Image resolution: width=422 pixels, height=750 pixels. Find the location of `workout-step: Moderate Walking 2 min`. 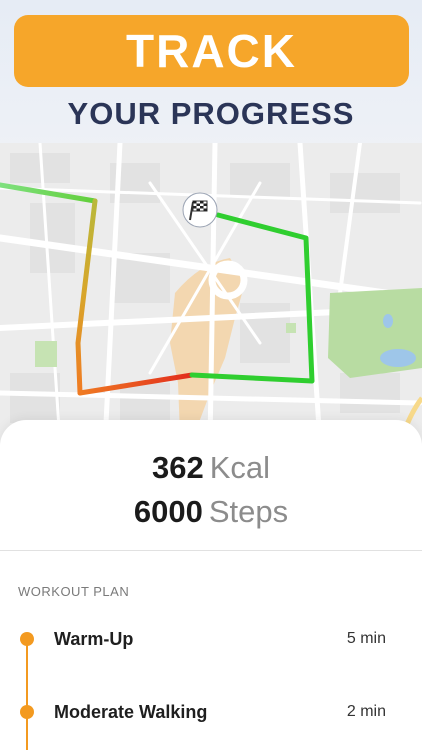

workout-step: Moderate Walking 2 min is located at coordinates (211, 712).